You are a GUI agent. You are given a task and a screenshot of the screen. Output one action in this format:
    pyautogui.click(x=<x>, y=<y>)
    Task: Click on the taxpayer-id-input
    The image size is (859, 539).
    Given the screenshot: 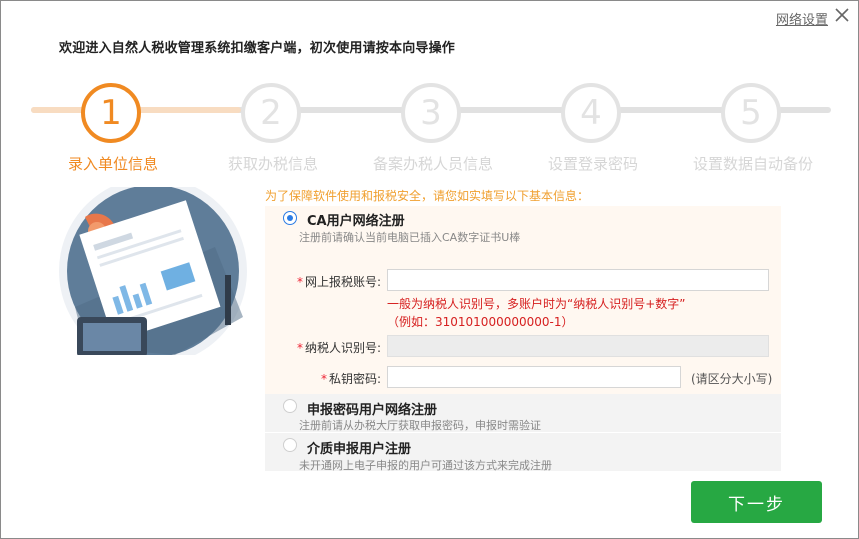 What is the action you would take?
    pyautogui.click(x=578, y=346)
    